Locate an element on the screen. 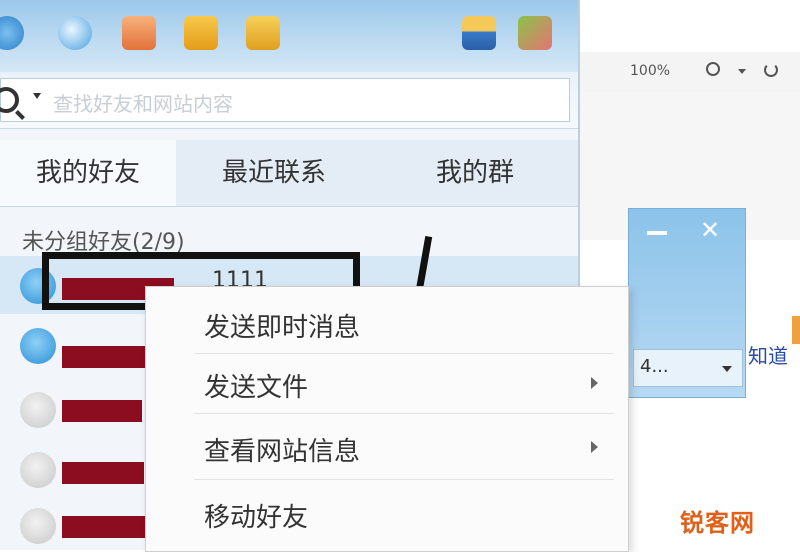 The image size is (800, 552). menu-item-send-file: 发送文件 is located at coordinates (387, 384).